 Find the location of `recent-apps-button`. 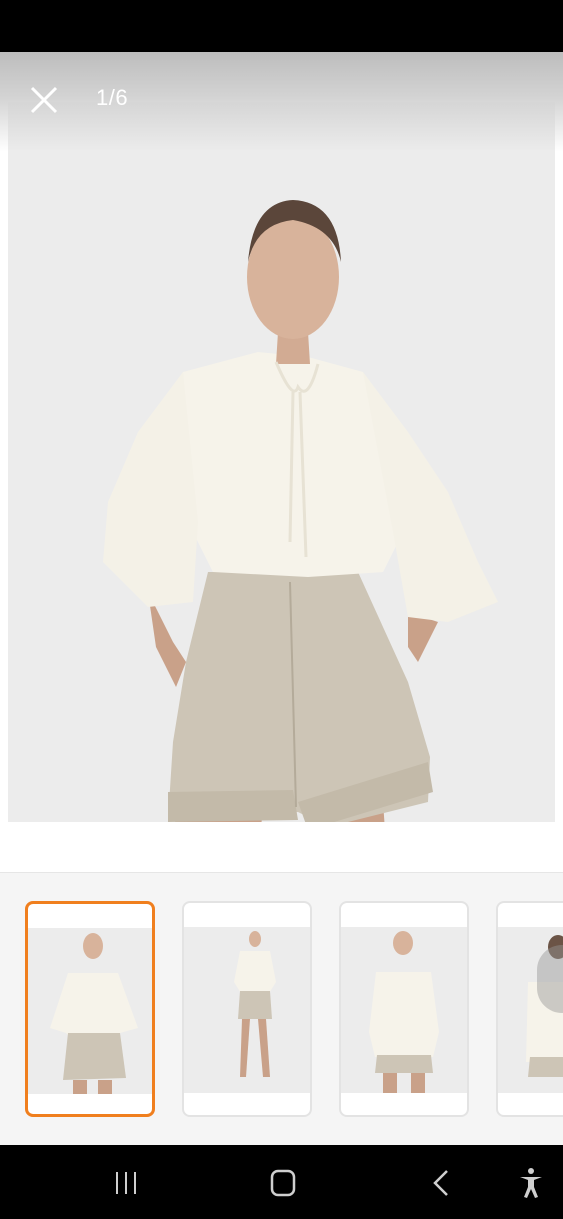

recent-apps-button is located at coordinates (126, 1183).